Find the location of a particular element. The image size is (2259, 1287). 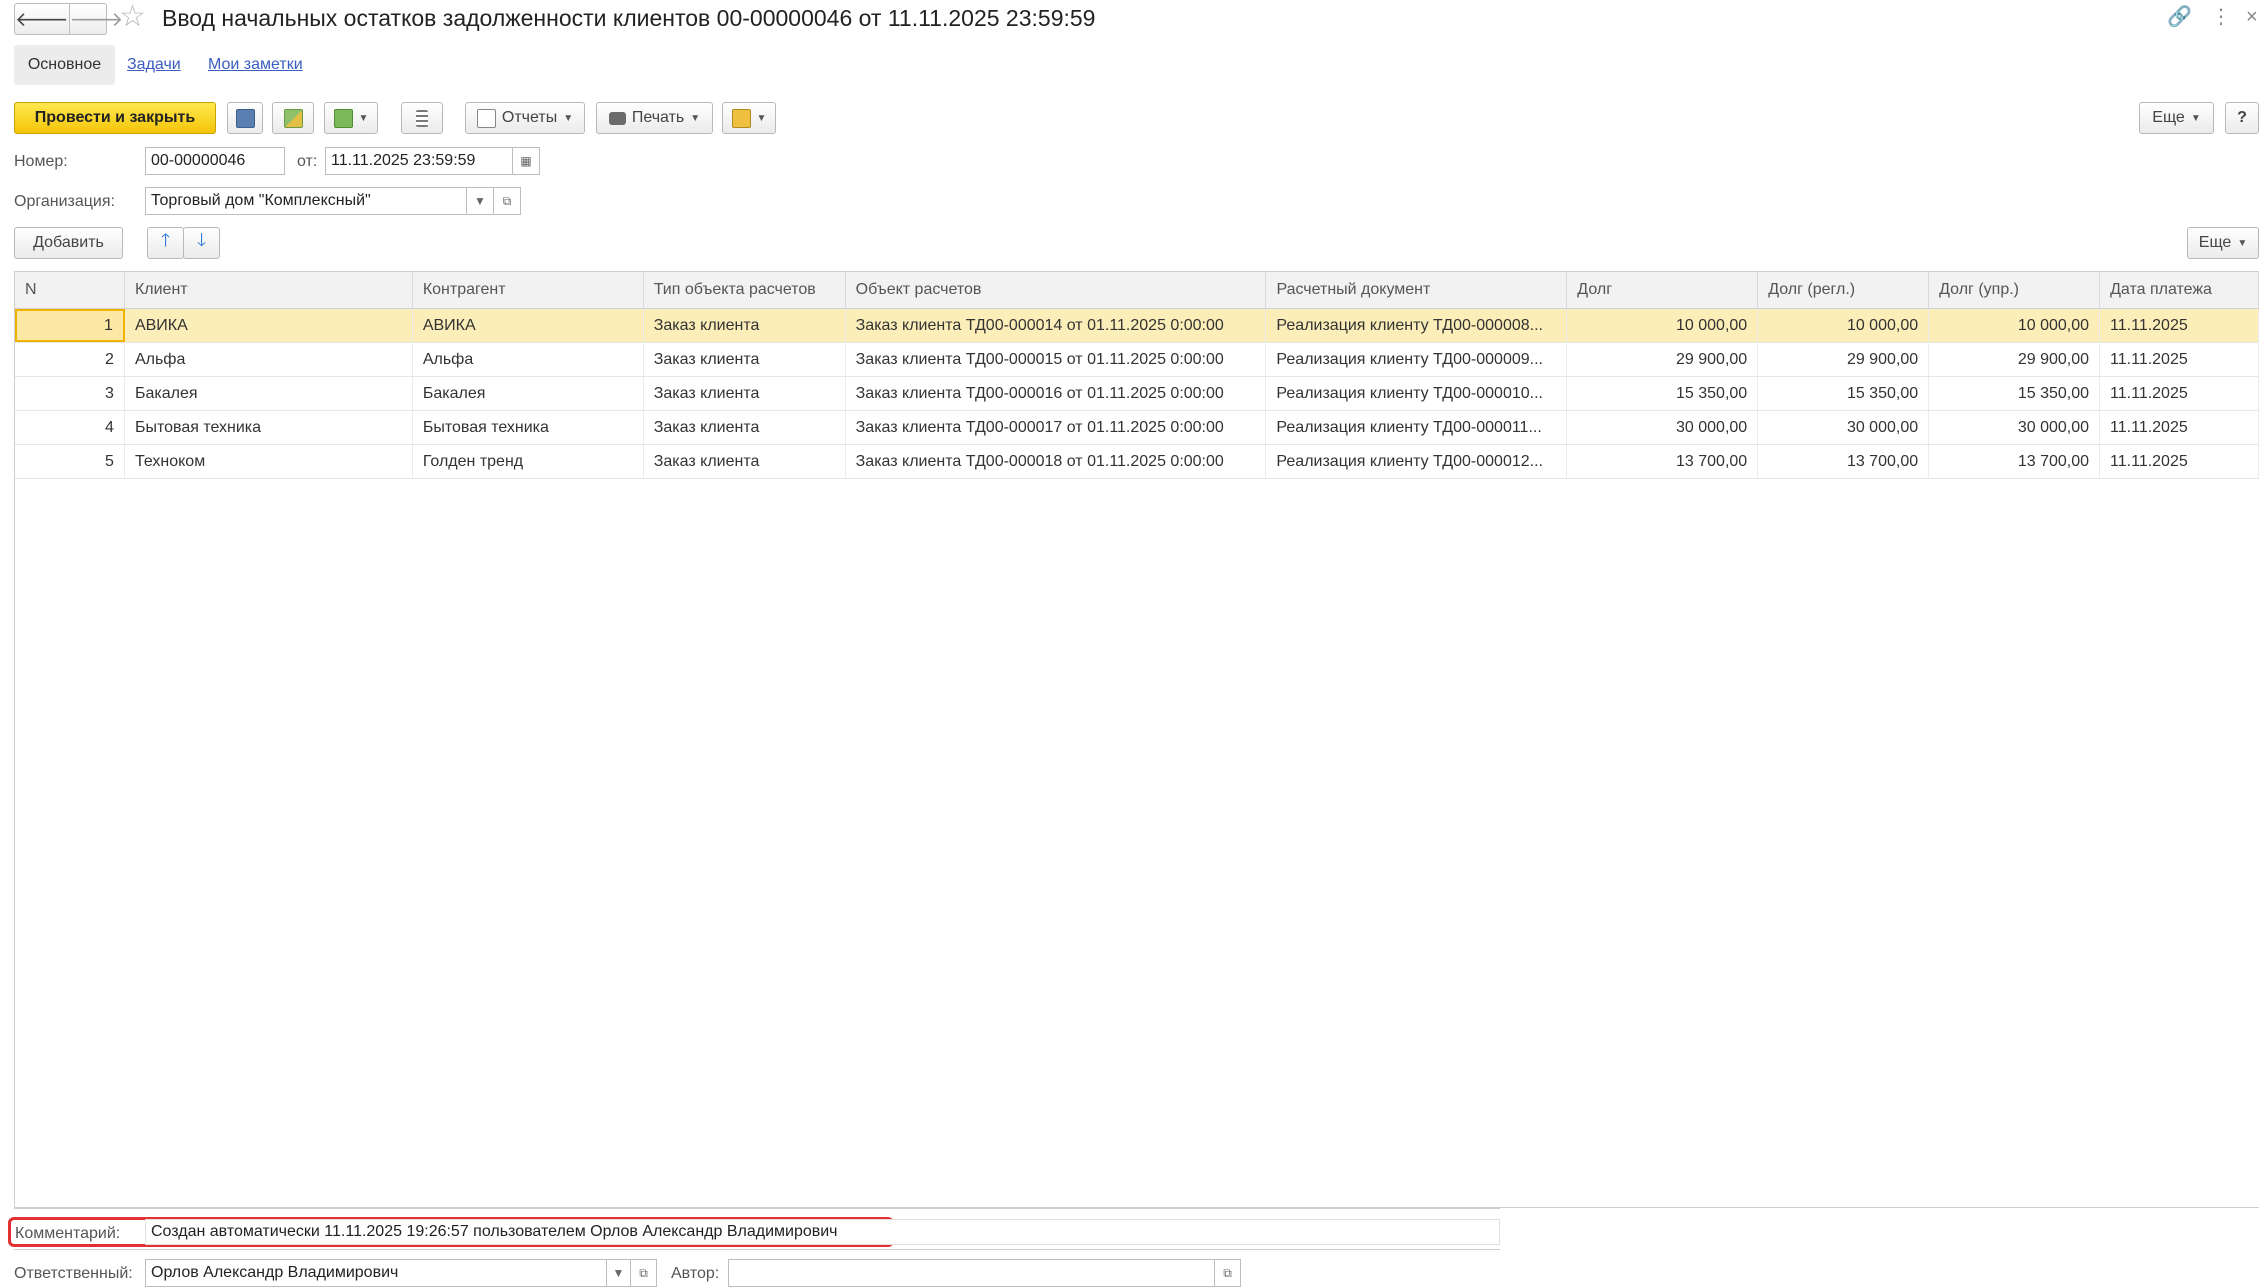

calendar-icon: ▦ is located at coordinates (526, 161).